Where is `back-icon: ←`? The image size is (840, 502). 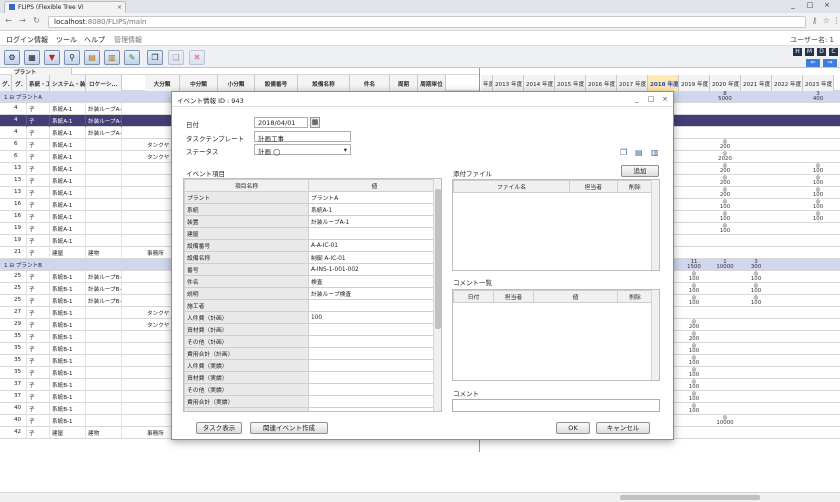 back-icon: ← is located at coordinates (8, 20).